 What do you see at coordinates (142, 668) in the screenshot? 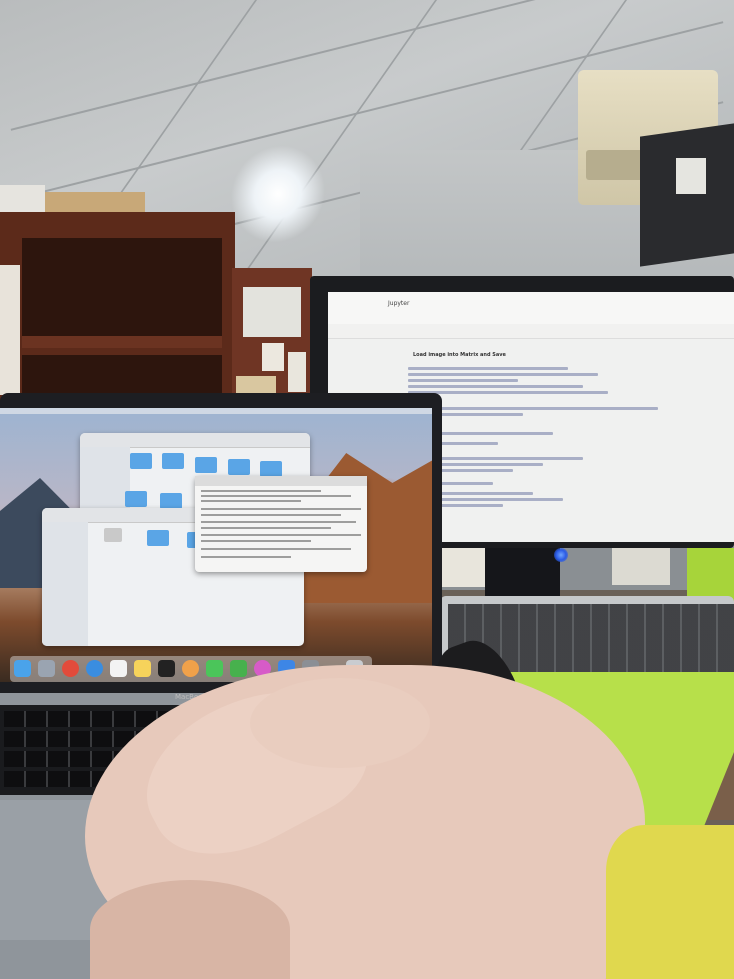
I see `notes-icon` at bounding box center [142, 668].